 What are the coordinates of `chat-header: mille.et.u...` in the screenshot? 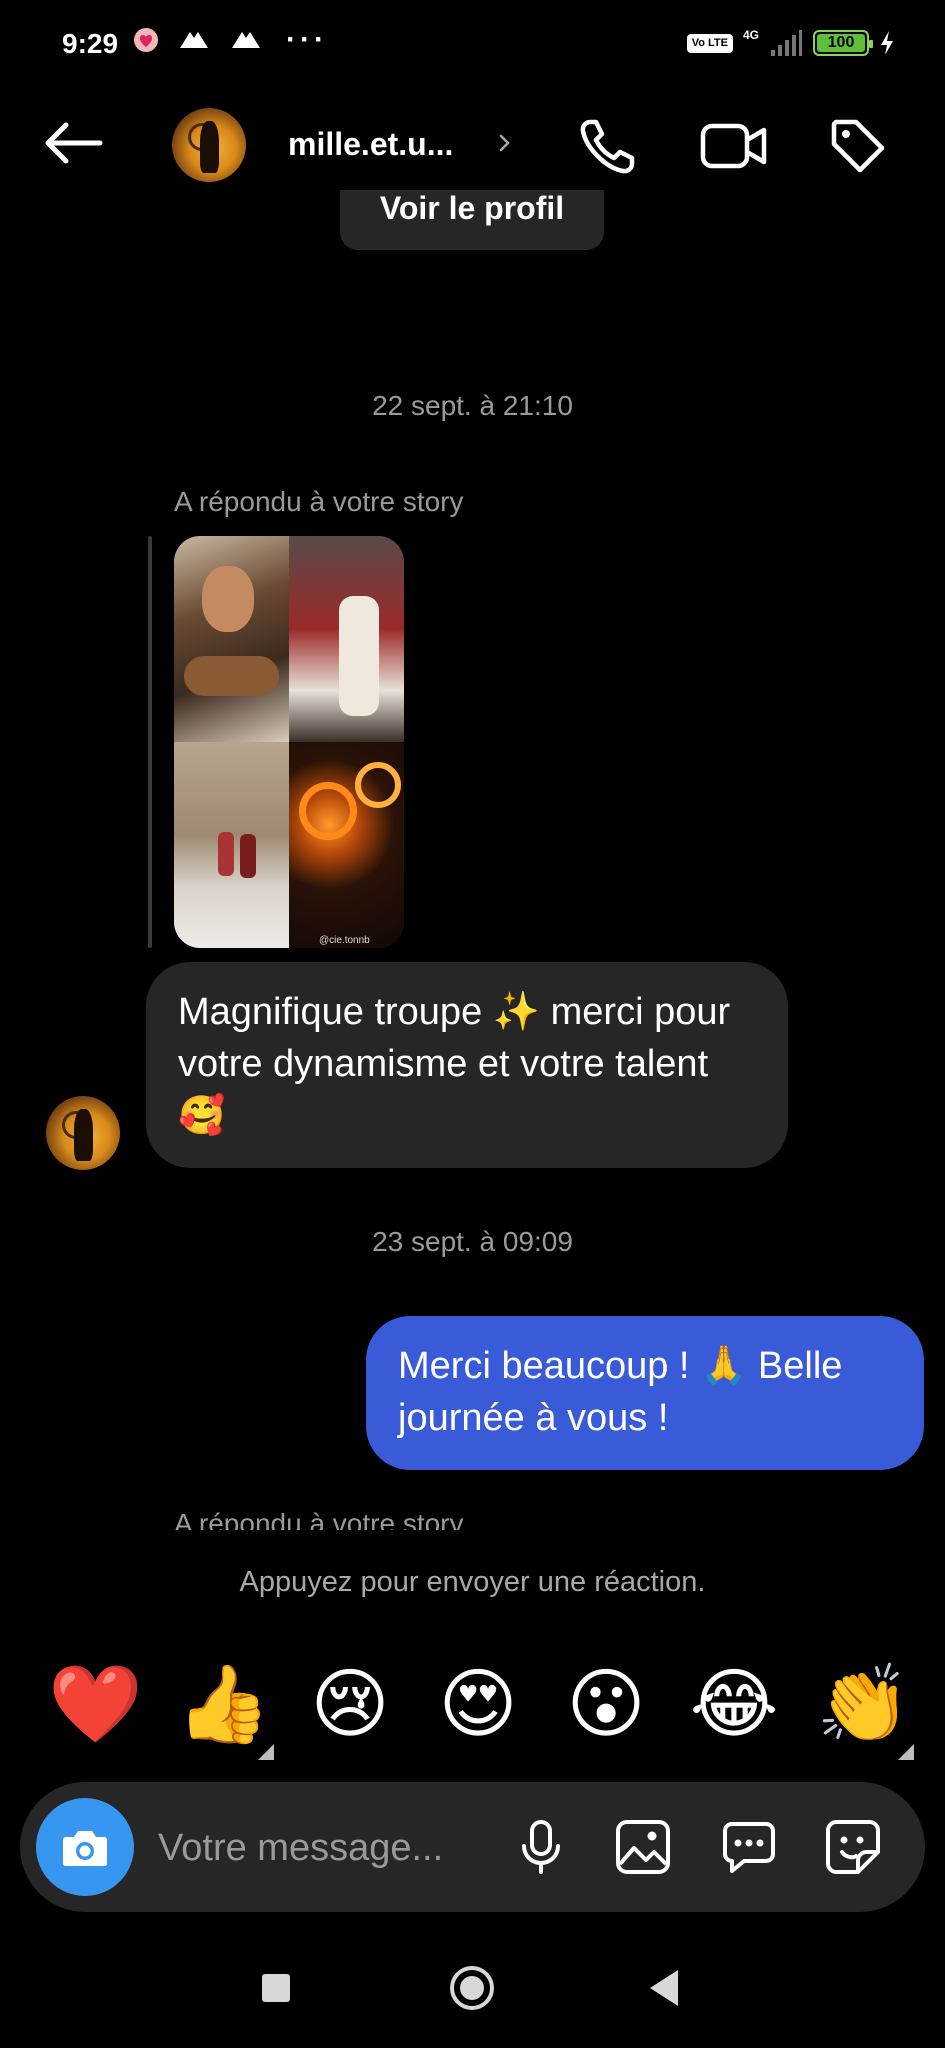 It's located at (472, 145).